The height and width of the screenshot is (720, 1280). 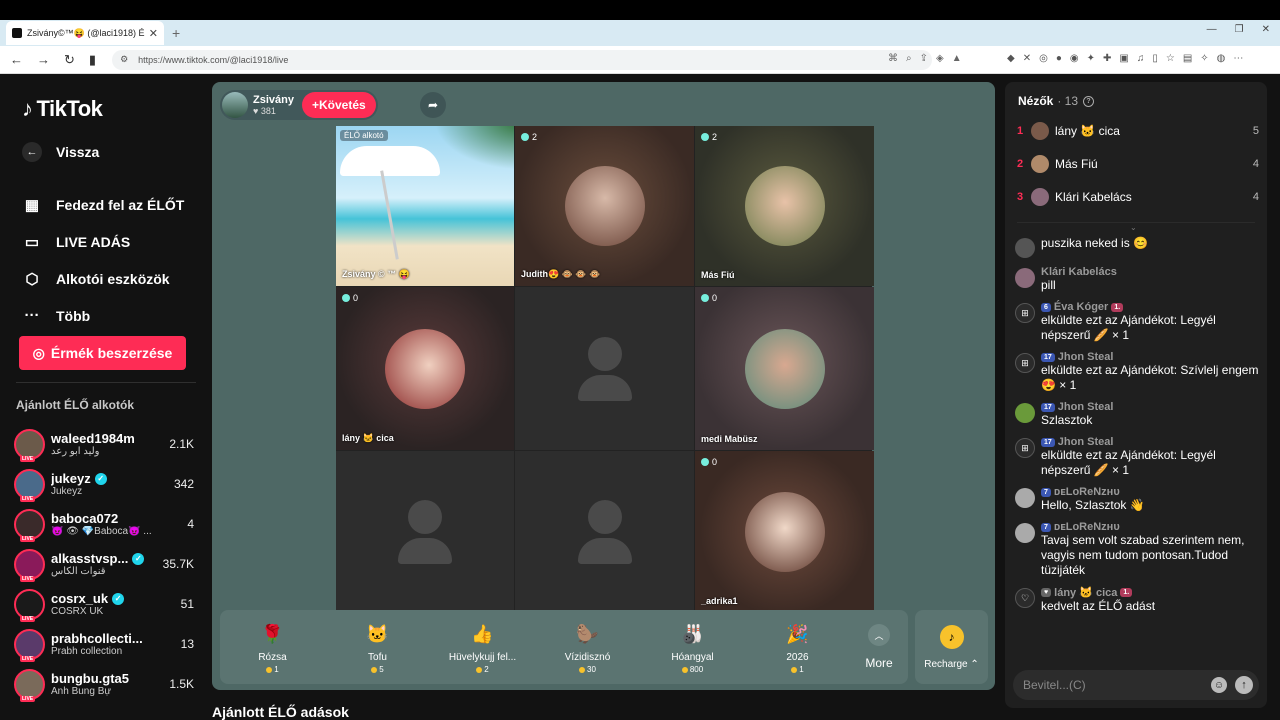 I want to click on tiktok-logo: ♪ TikTok, so click(x=62, y=109).